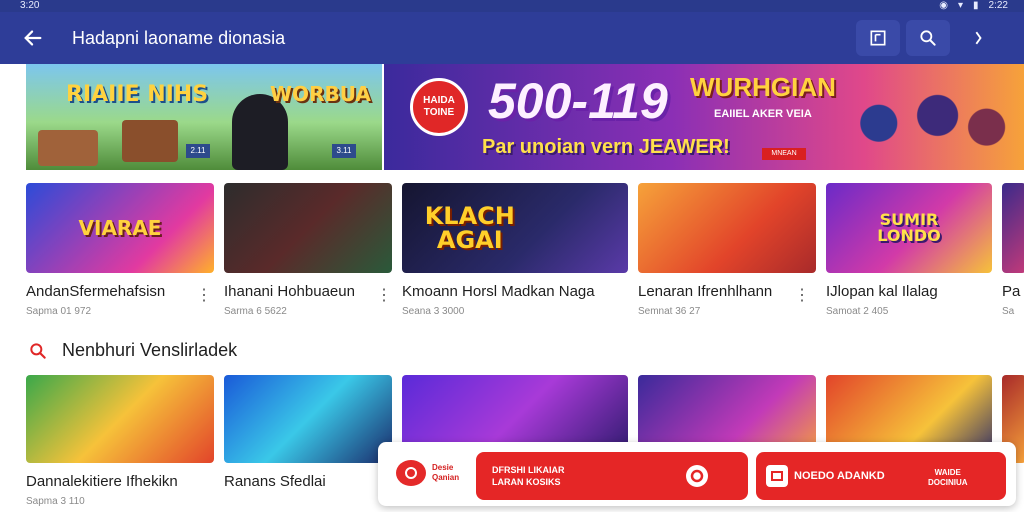 This screenshot has height=512, width=1024. Describe the element at coordinates (137, 94) in the screenshot. I see `banner-logo-a: RIAIIE NIHS` at that location.